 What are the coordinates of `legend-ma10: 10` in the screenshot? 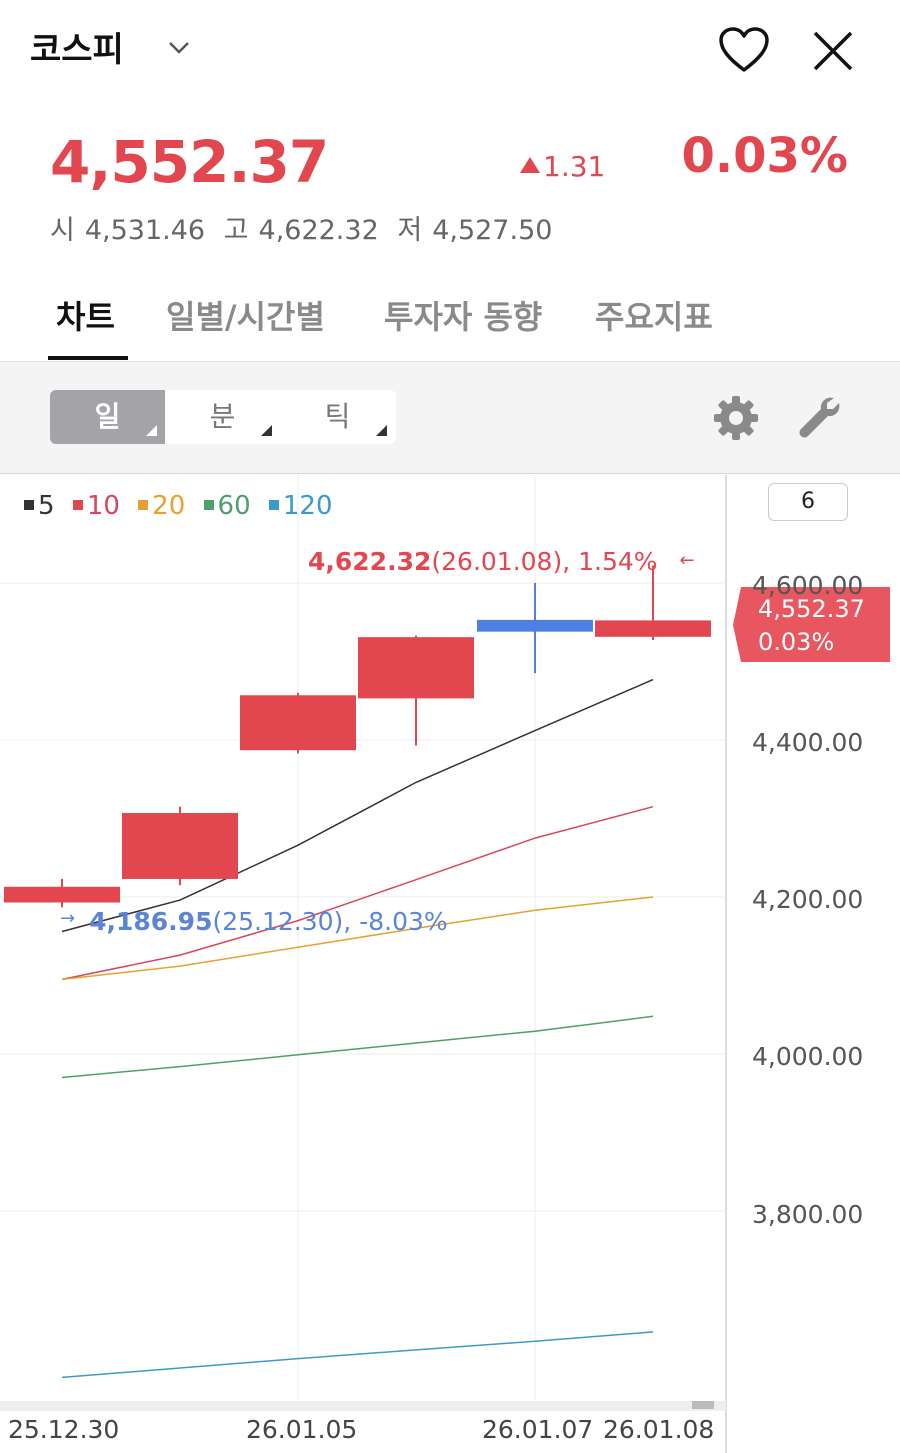 It's located at (96, 506).